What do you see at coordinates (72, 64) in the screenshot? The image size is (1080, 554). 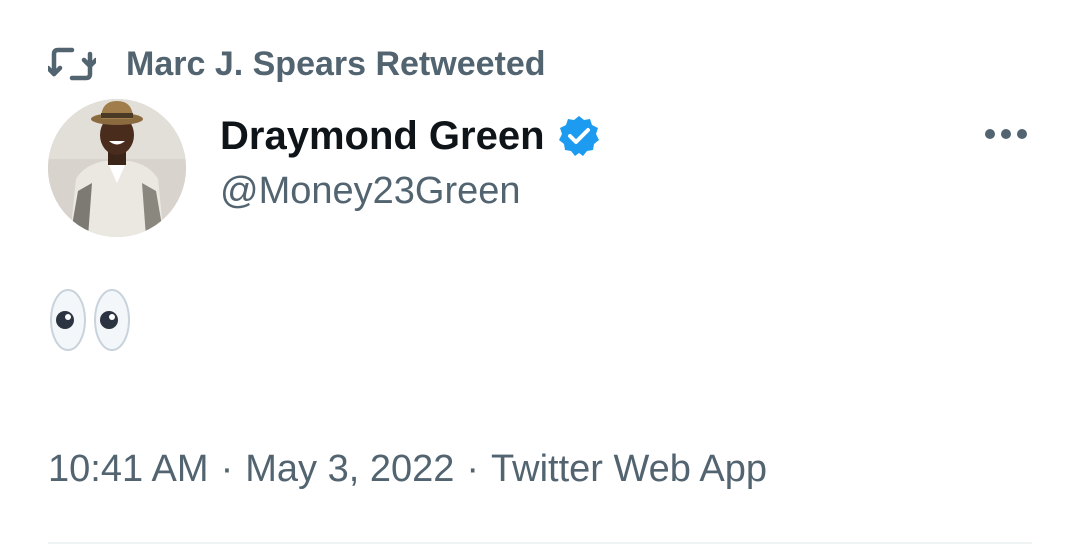 I see `retweet-icon` at bounding box center [72, 64].